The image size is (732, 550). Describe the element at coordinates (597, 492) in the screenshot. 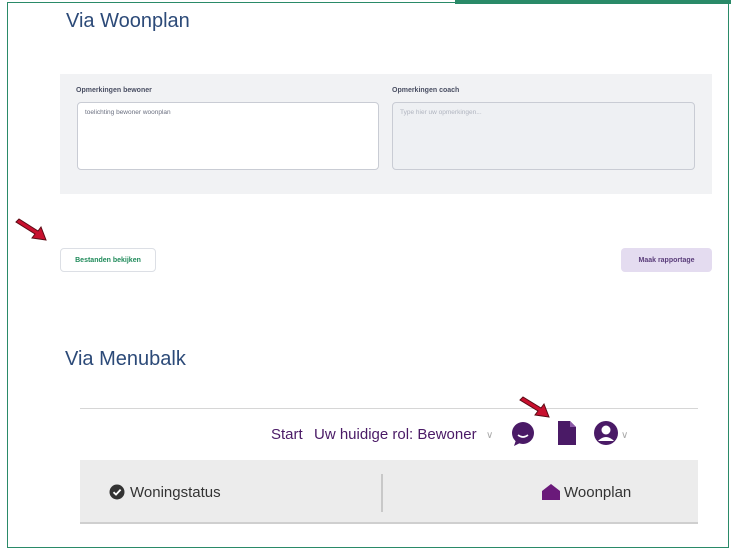

I see `tab-woonplan: Woonplan` at that location.